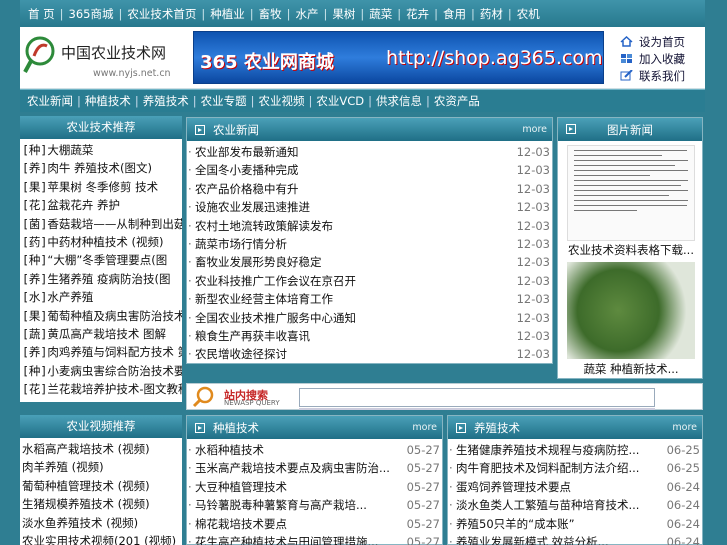  Describe the element at coordinates (417, 14) in the screenshot. I see `top-nav-item: 花卉` at that location.